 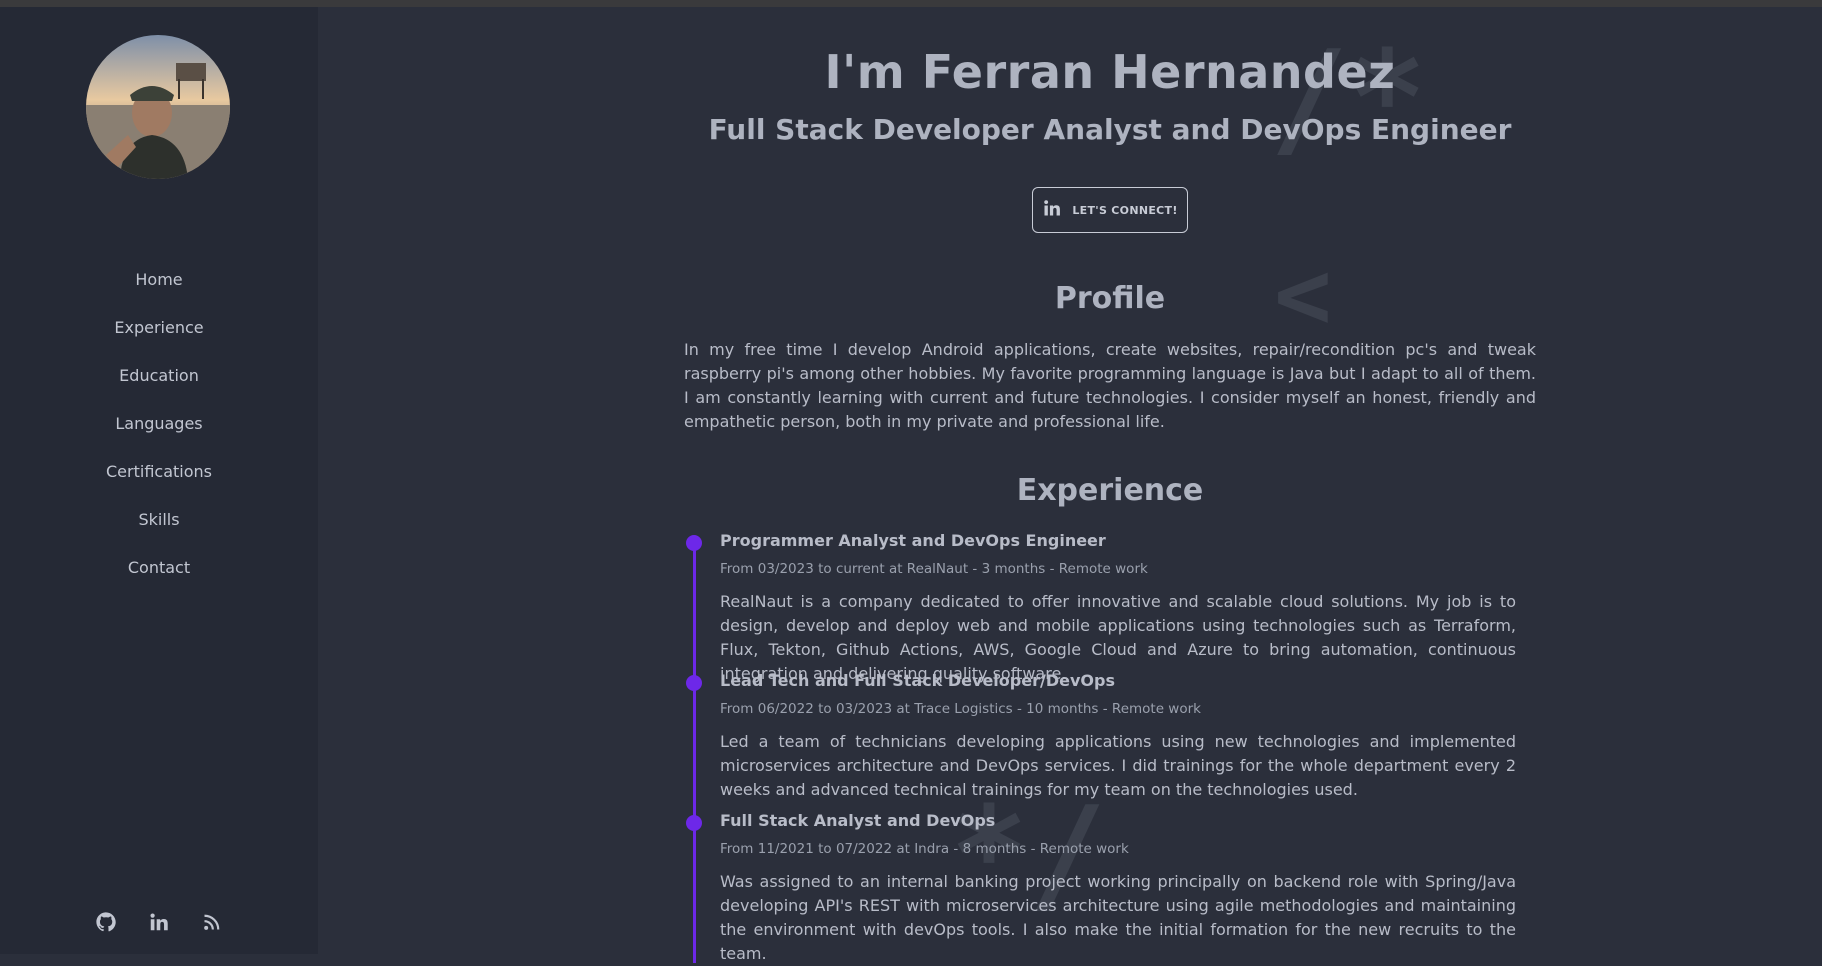 What do you see at coordinates (159, 280) in the screenshot?
I see `nav-item-home: Home` at bounding box center [159, 280].